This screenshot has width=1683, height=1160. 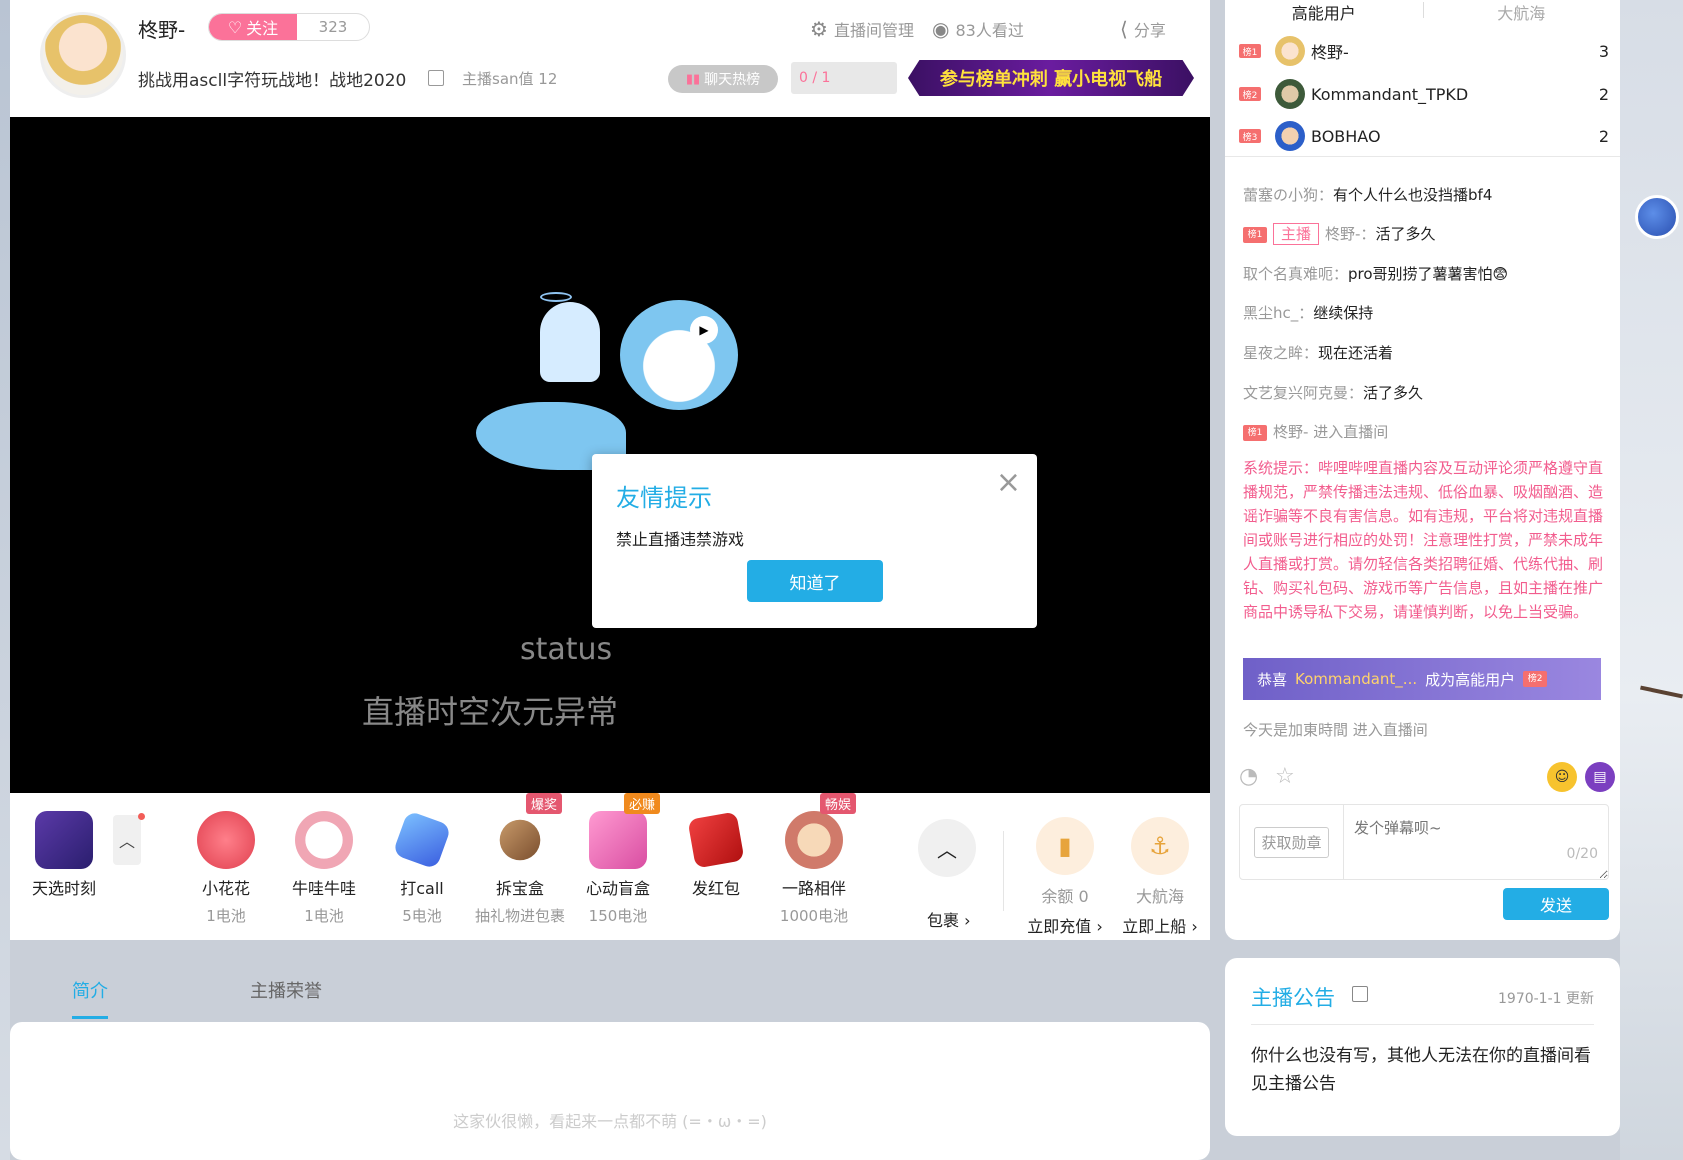 What do you see at coordinates (1422, 679) in the screenshot?
I see `congrats-banner: 恭喜 Kommandant_... 成为高能用户 榜2` at bounding box center [1422, 679].